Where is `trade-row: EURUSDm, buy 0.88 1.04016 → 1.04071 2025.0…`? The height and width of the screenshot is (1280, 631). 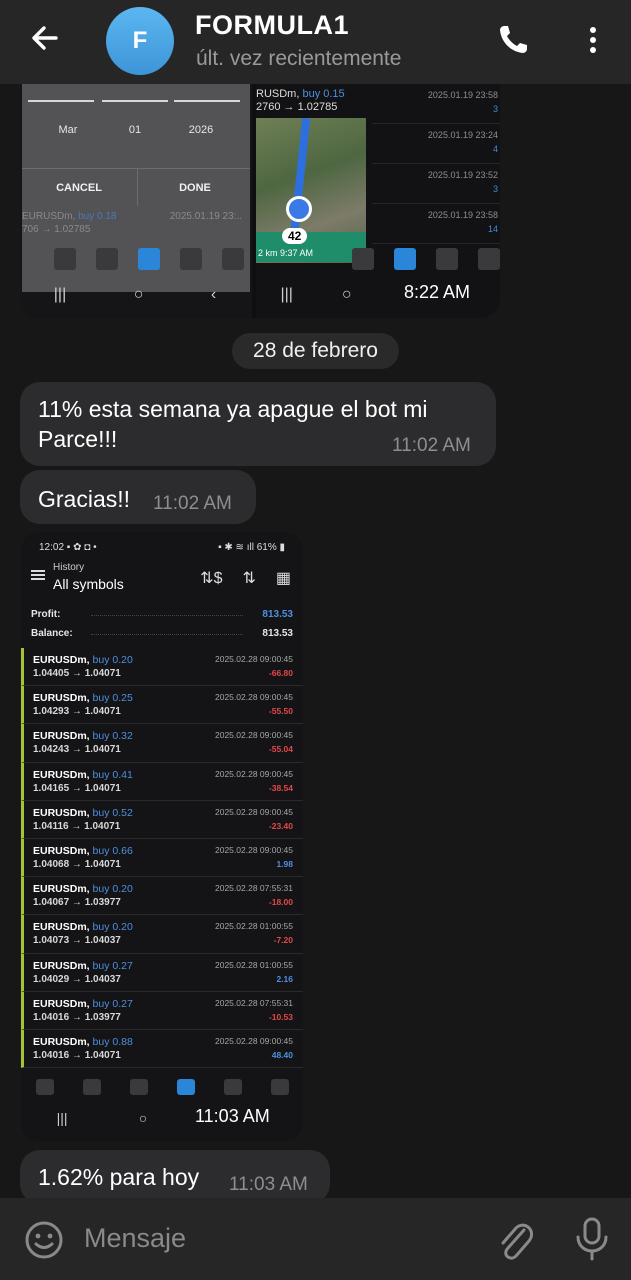
trade-row: EURUSDm, buy 0.88 1.04016 → 1.04071 2025.0… is located at coordinates (162, 1049).